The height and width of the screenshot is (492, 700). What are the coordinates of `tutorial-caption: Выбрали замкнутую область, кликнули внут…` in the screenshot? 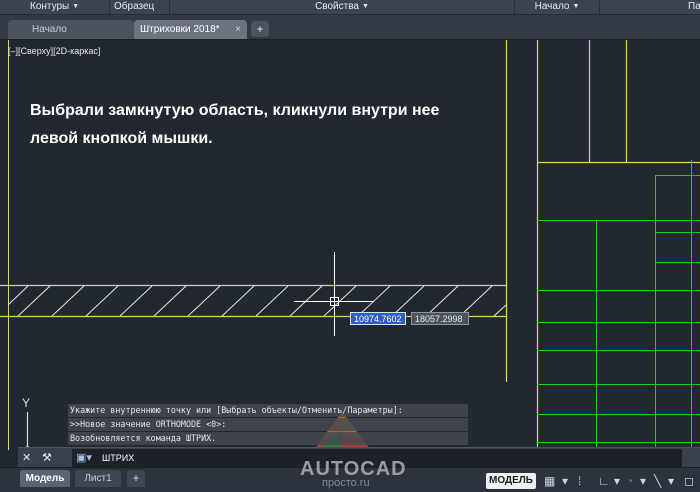 It's located at (235, 124).